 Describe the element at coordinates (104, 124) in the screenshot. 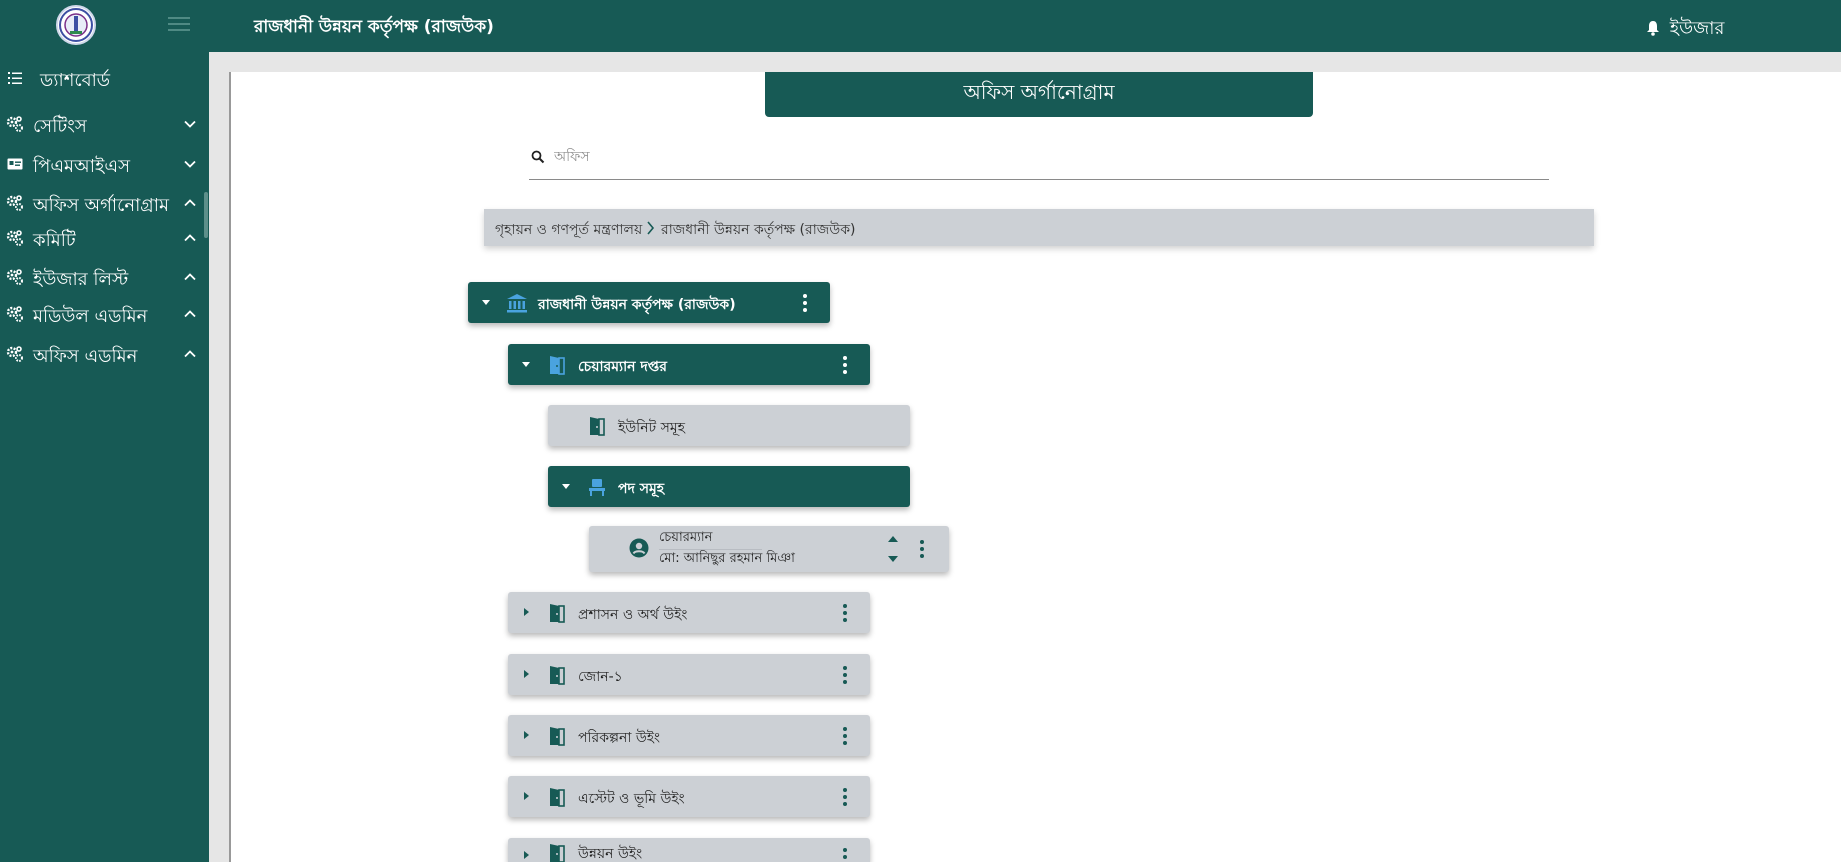

I see `sidebar-item-settings: সেটিংস` at that location.